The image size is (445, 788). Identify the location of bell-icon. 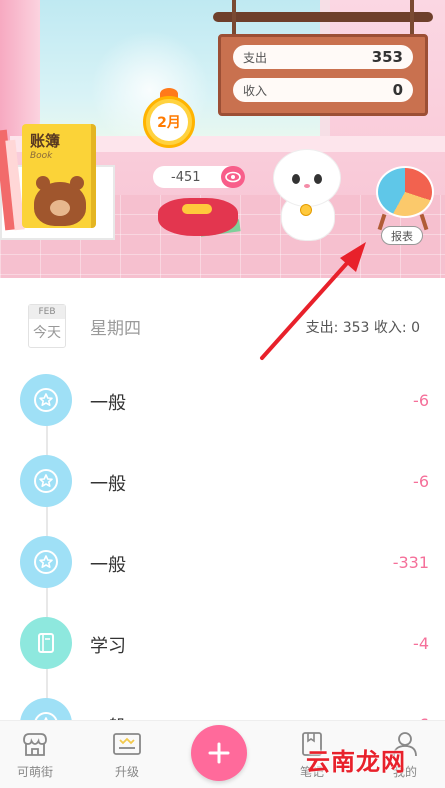
(306, 210).